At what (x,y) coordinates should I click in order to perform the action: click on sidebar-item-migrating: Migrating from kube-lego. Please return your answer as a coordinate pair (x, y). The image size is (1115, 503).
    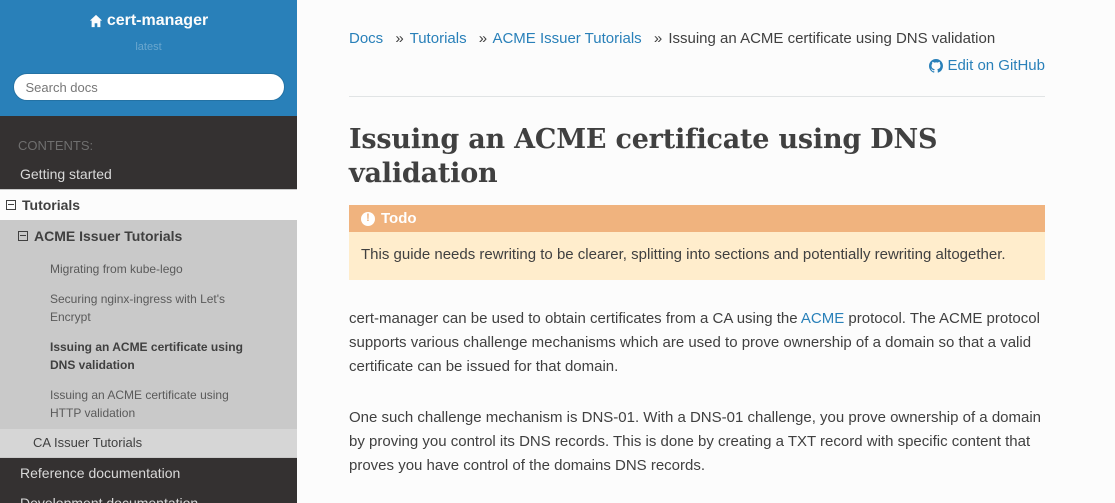
    Looking at the image, I should click on (148, 267).